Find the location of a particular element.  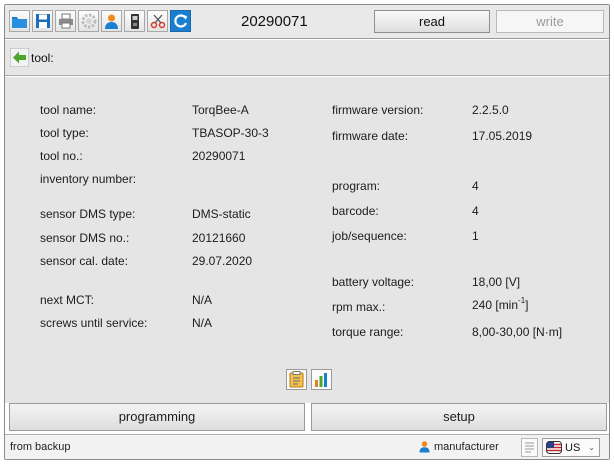

device-icon is located at coordinates (134, 21).